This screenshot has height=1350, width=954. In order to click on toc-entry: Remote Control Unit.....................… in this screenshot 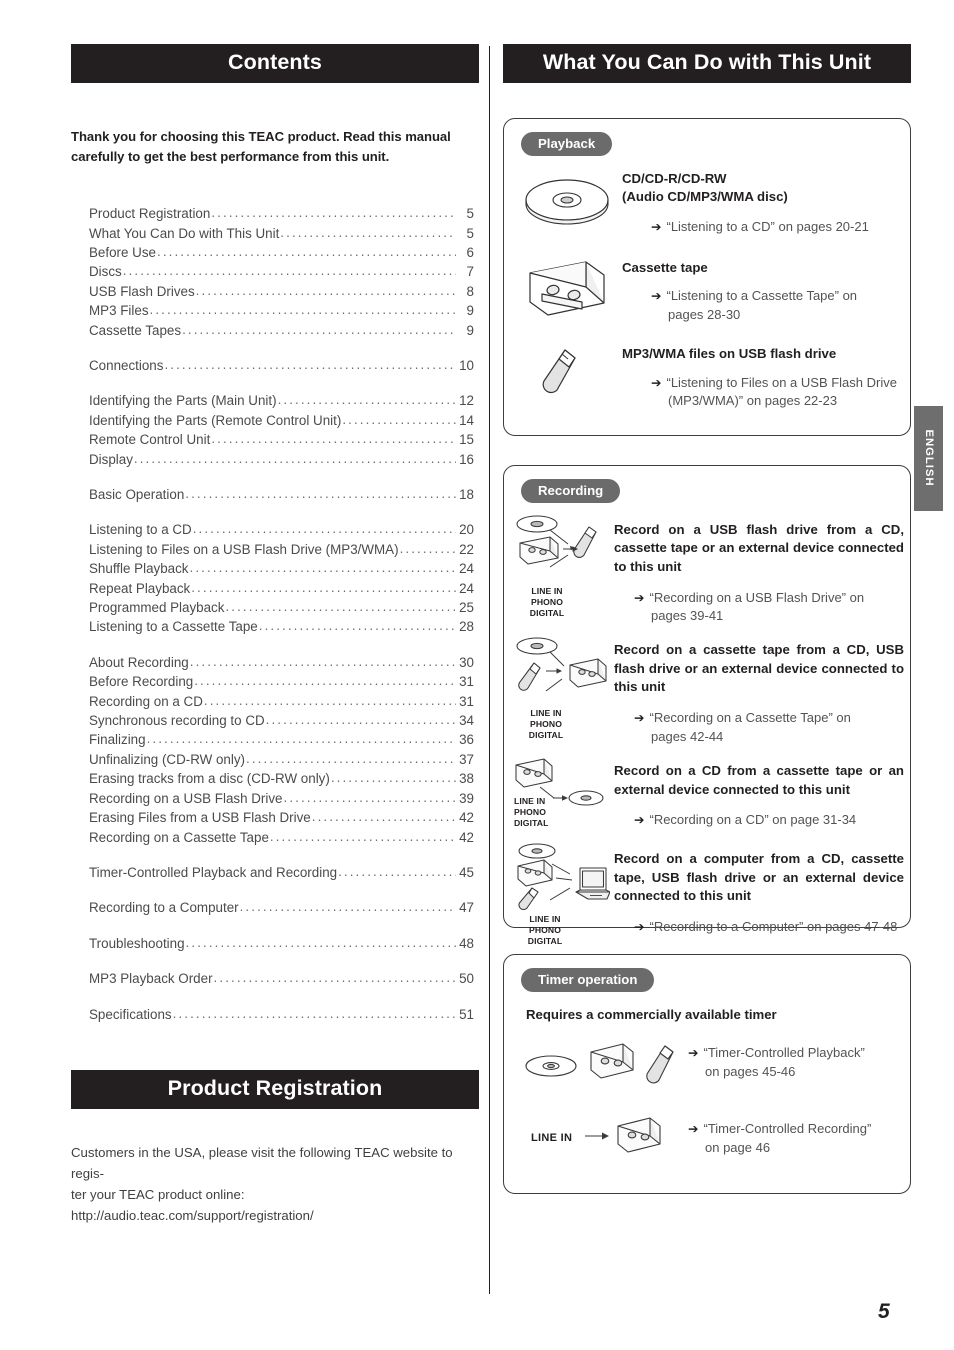, I will do `click(281, 439)`.